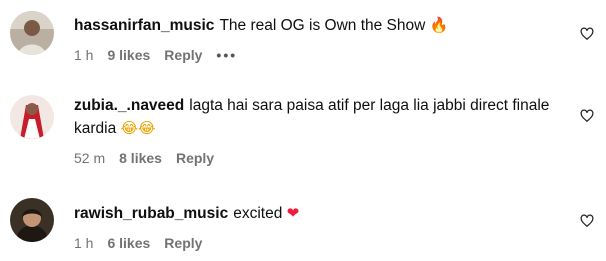 This screenshot has height=261, width=606. What do you see at coordinates (128, 243) in the screenshot?
I see `comment-likes: 6 likes` at bounding box center [128, 243].